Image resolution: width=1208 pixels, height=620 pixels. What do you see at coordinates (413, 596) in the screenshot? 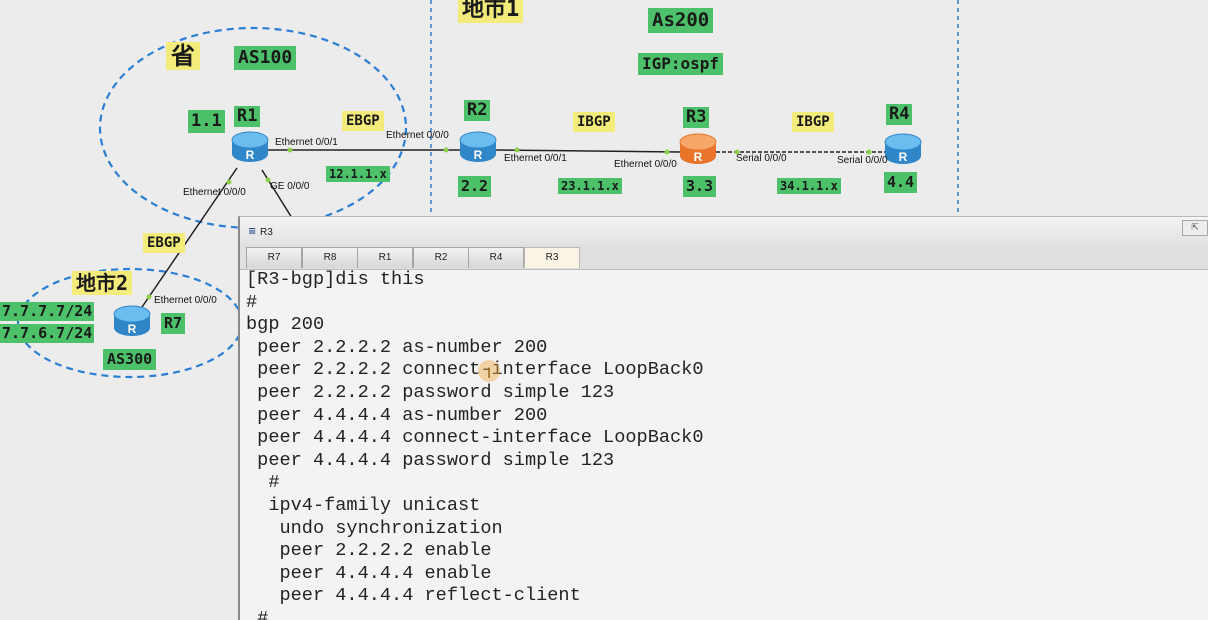
I see `console-line: peer 4.4.4.4 reflect-client` at bounding box center [413, 596].